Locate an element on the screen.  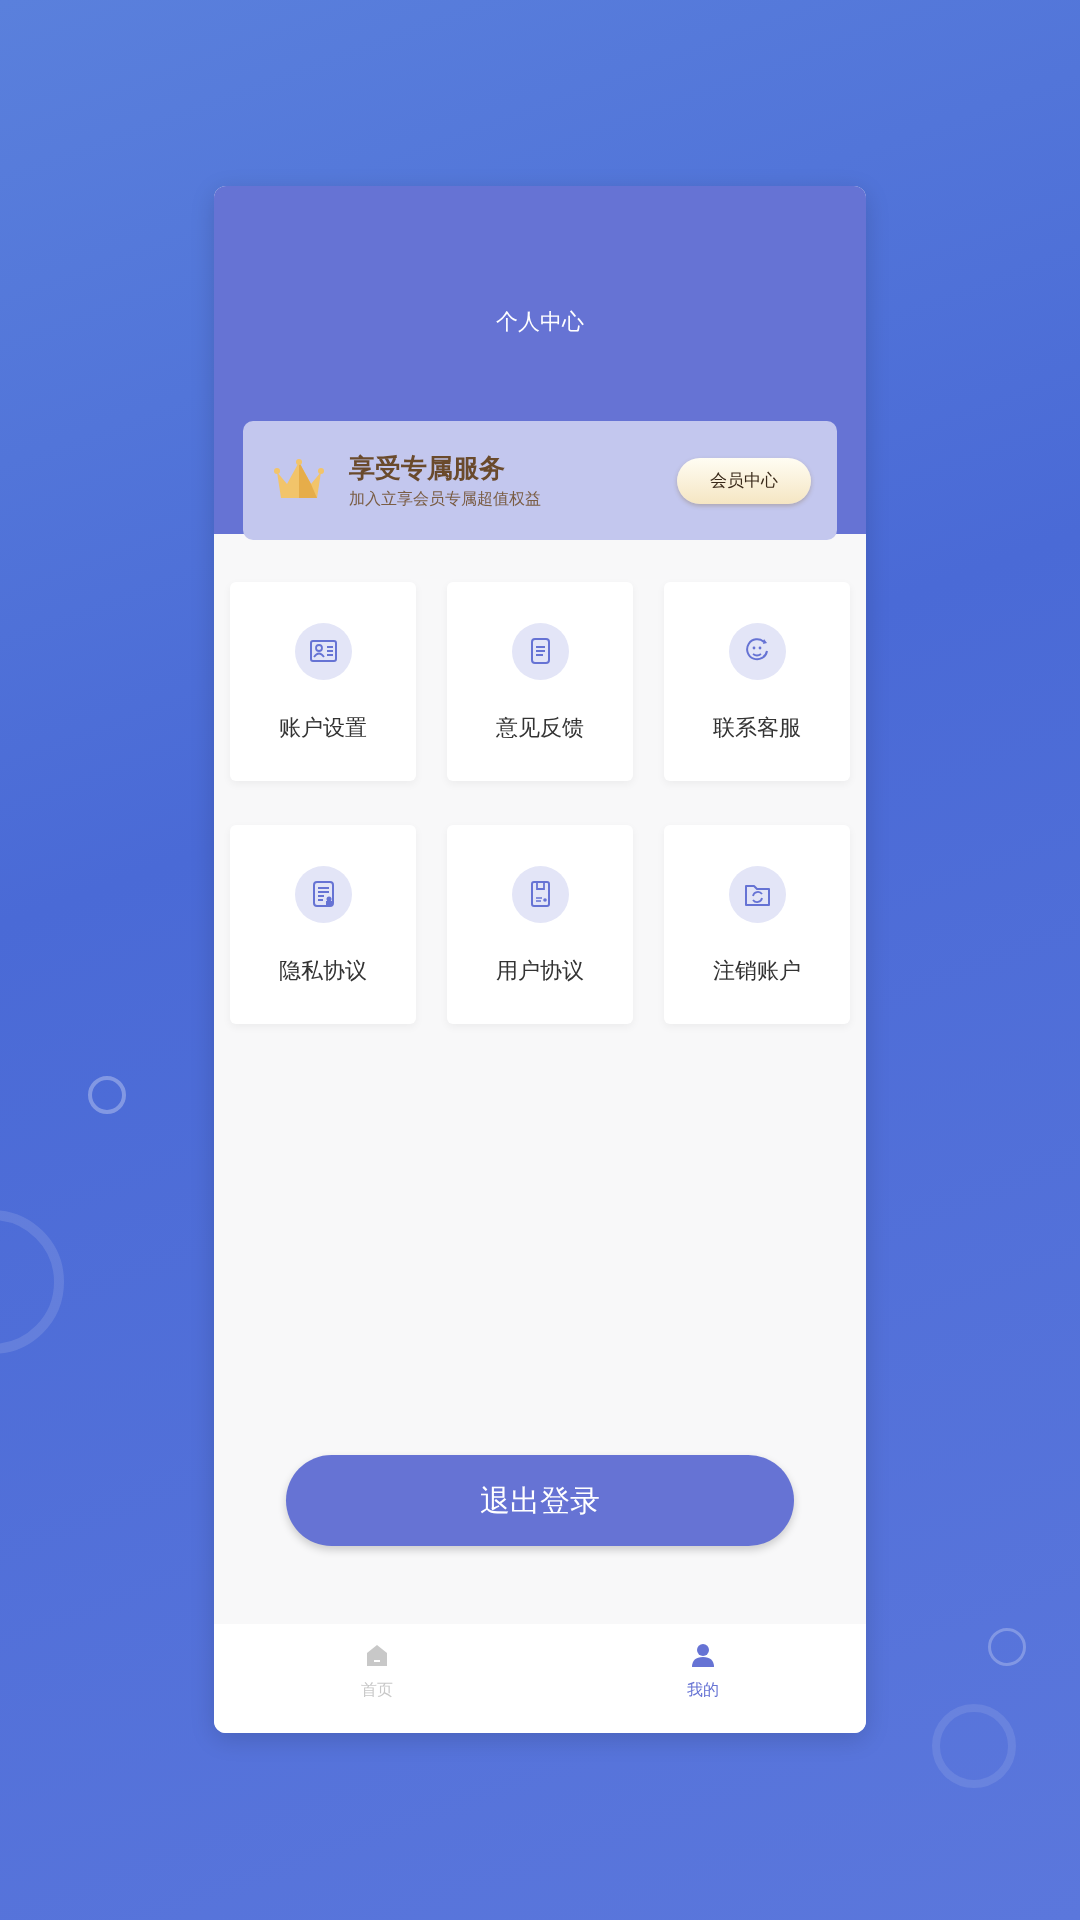
member-center-button: 会员中心 is located at coordinates (744, 480).